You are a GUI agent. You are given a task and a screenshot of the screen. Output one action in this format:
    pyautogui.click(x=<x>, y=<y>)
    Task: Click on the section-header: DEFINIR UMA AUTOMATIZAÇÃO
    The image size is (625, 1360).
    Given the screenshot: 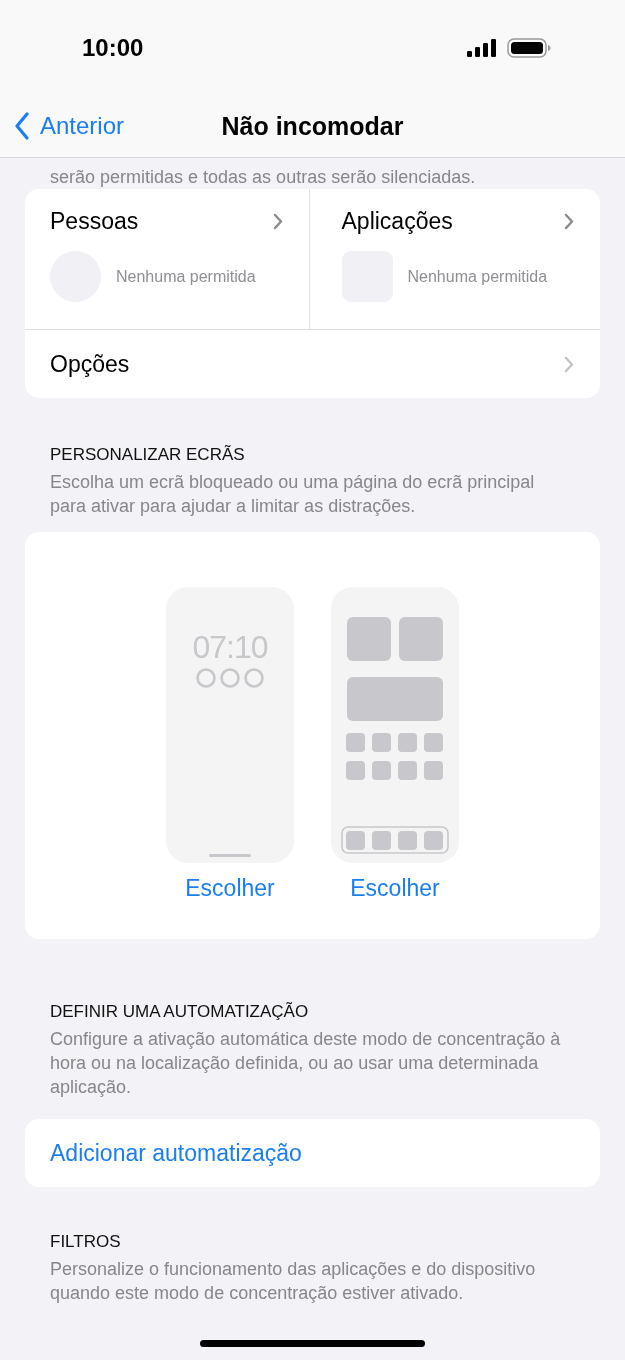 What is the action you would take?
    pyautogui.click(x=179, y=1012)
    